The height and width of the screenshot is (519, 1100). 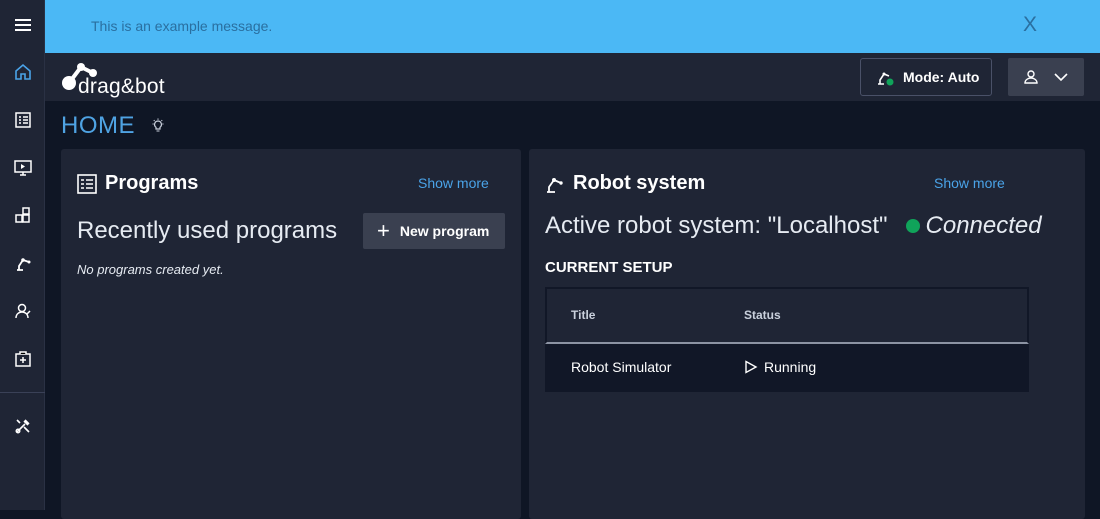 I want to click on user-menu-button, so click(x=1046, y=77).